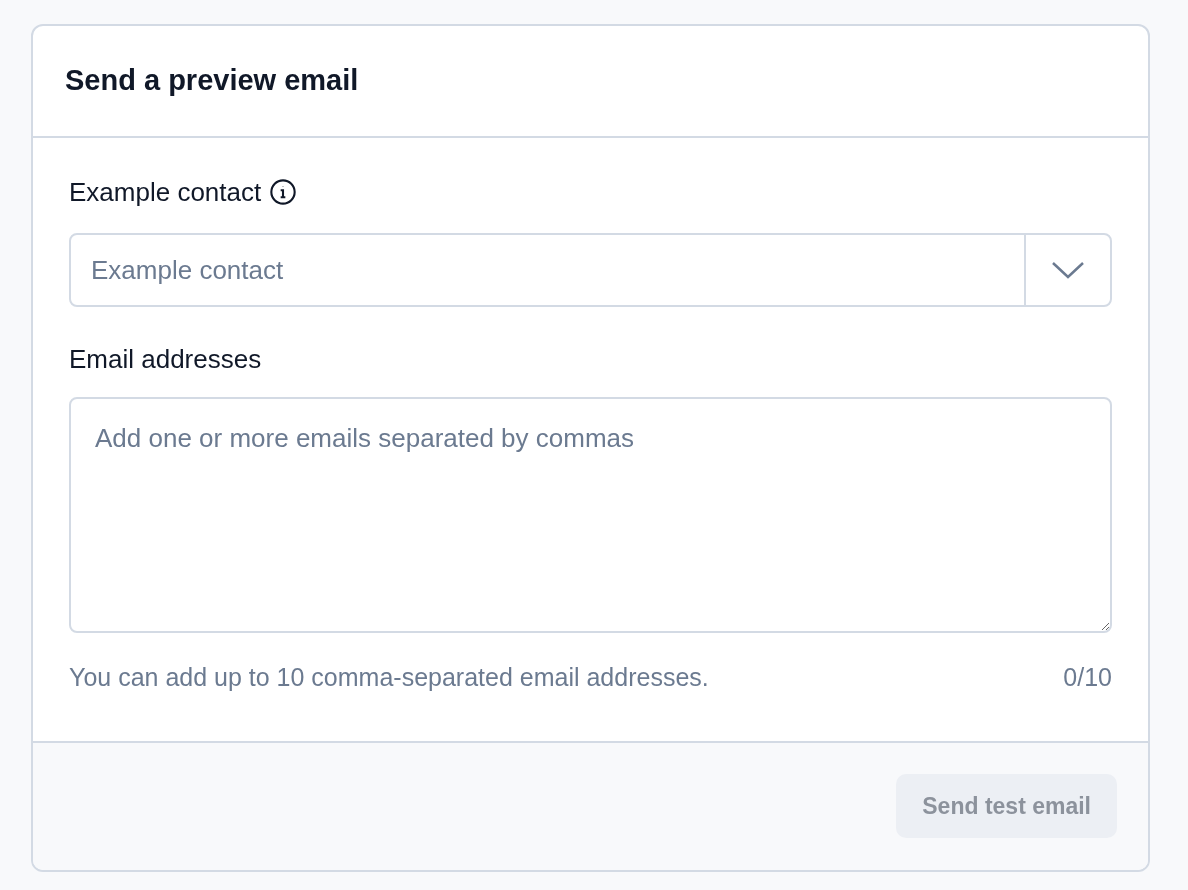 This screenshot has height=890, width=1188. What do you see at coordinates (389, 677) in the screenshot?
I see `helper-text: You can add up to 10 comma-separated email addresses.` at bounding box center [389, 677].